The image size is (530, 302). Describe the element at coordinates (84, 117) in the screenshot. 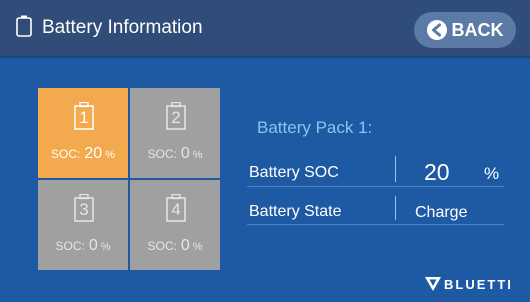

I see `pack-number: 1` at that location.